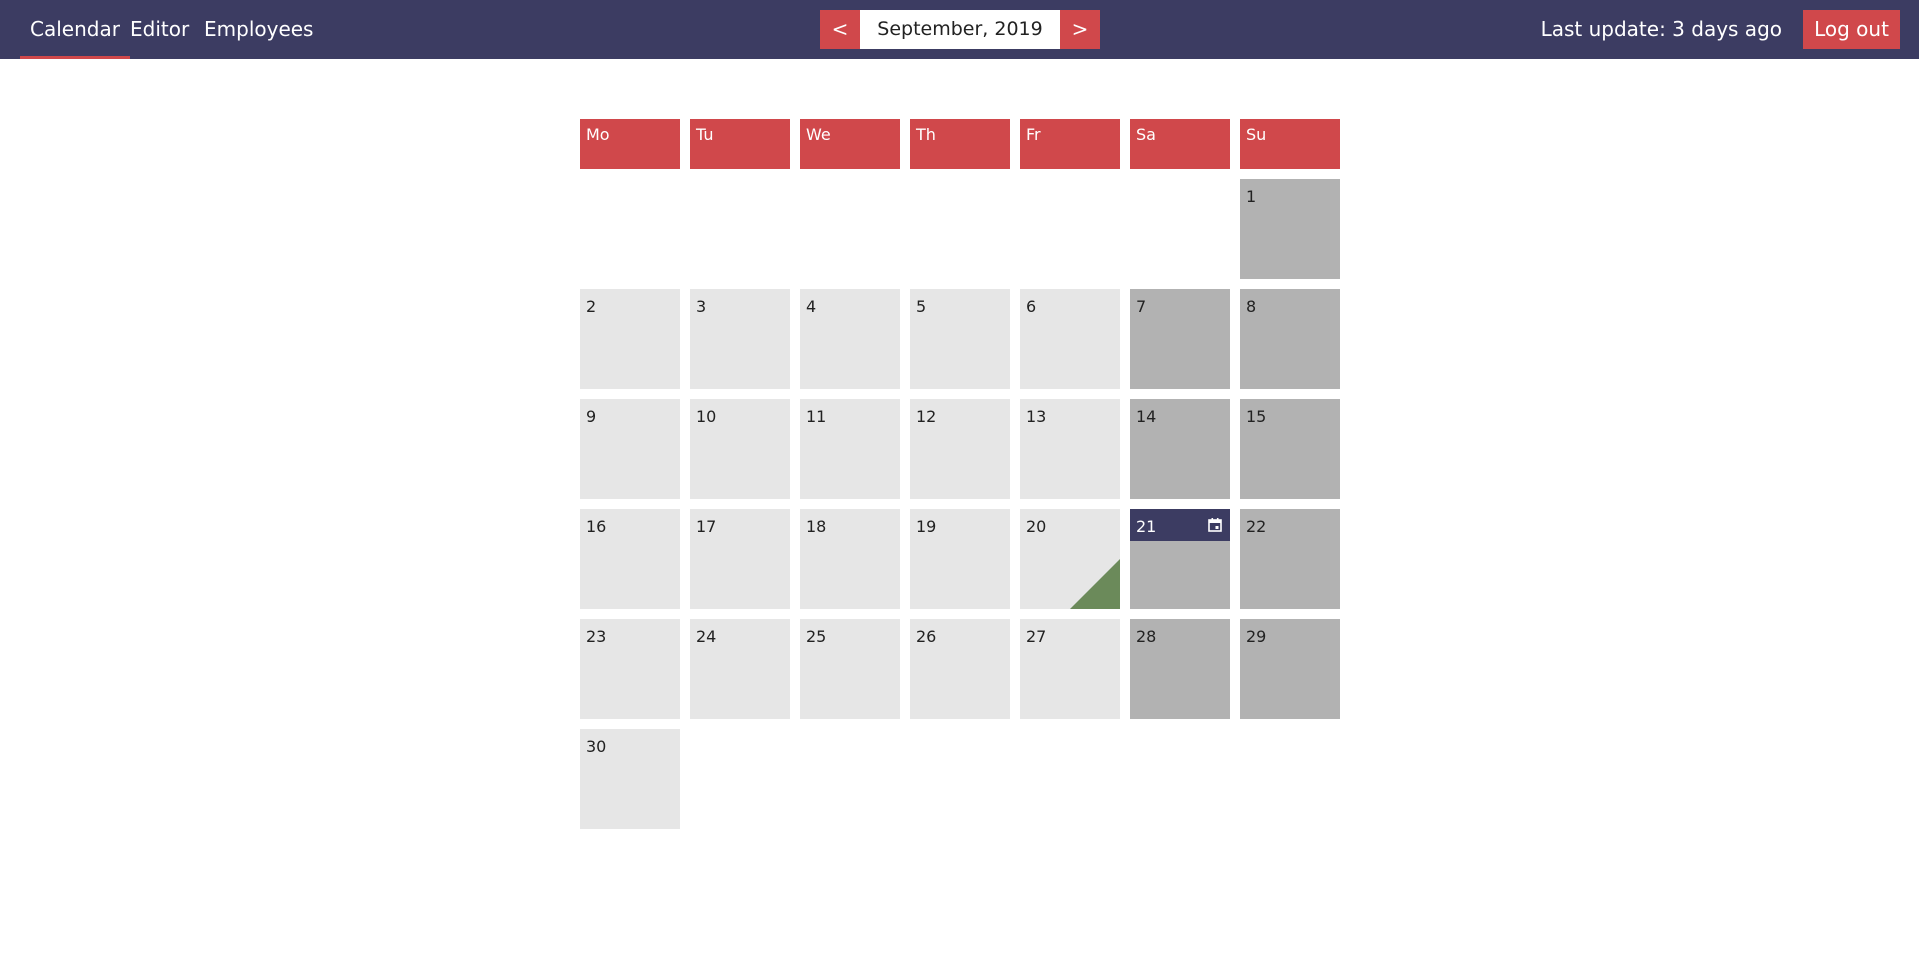  Describe the element at coordinates (1661, 29) in the screenshot. I see `last-update-text: Last update: 3 days ago` at that location.